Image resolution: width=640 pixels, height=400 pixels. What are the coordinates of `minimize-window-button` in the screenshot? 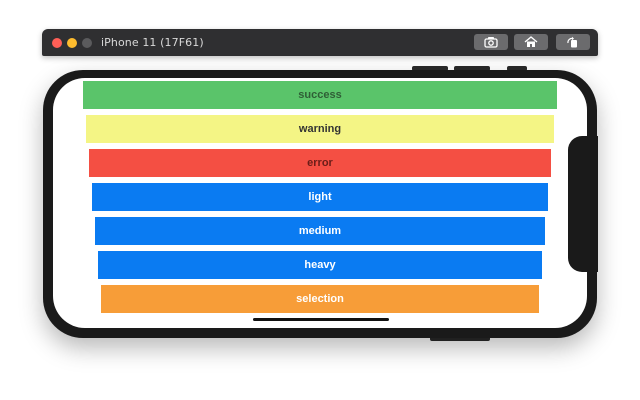 It's located at (72, 43).